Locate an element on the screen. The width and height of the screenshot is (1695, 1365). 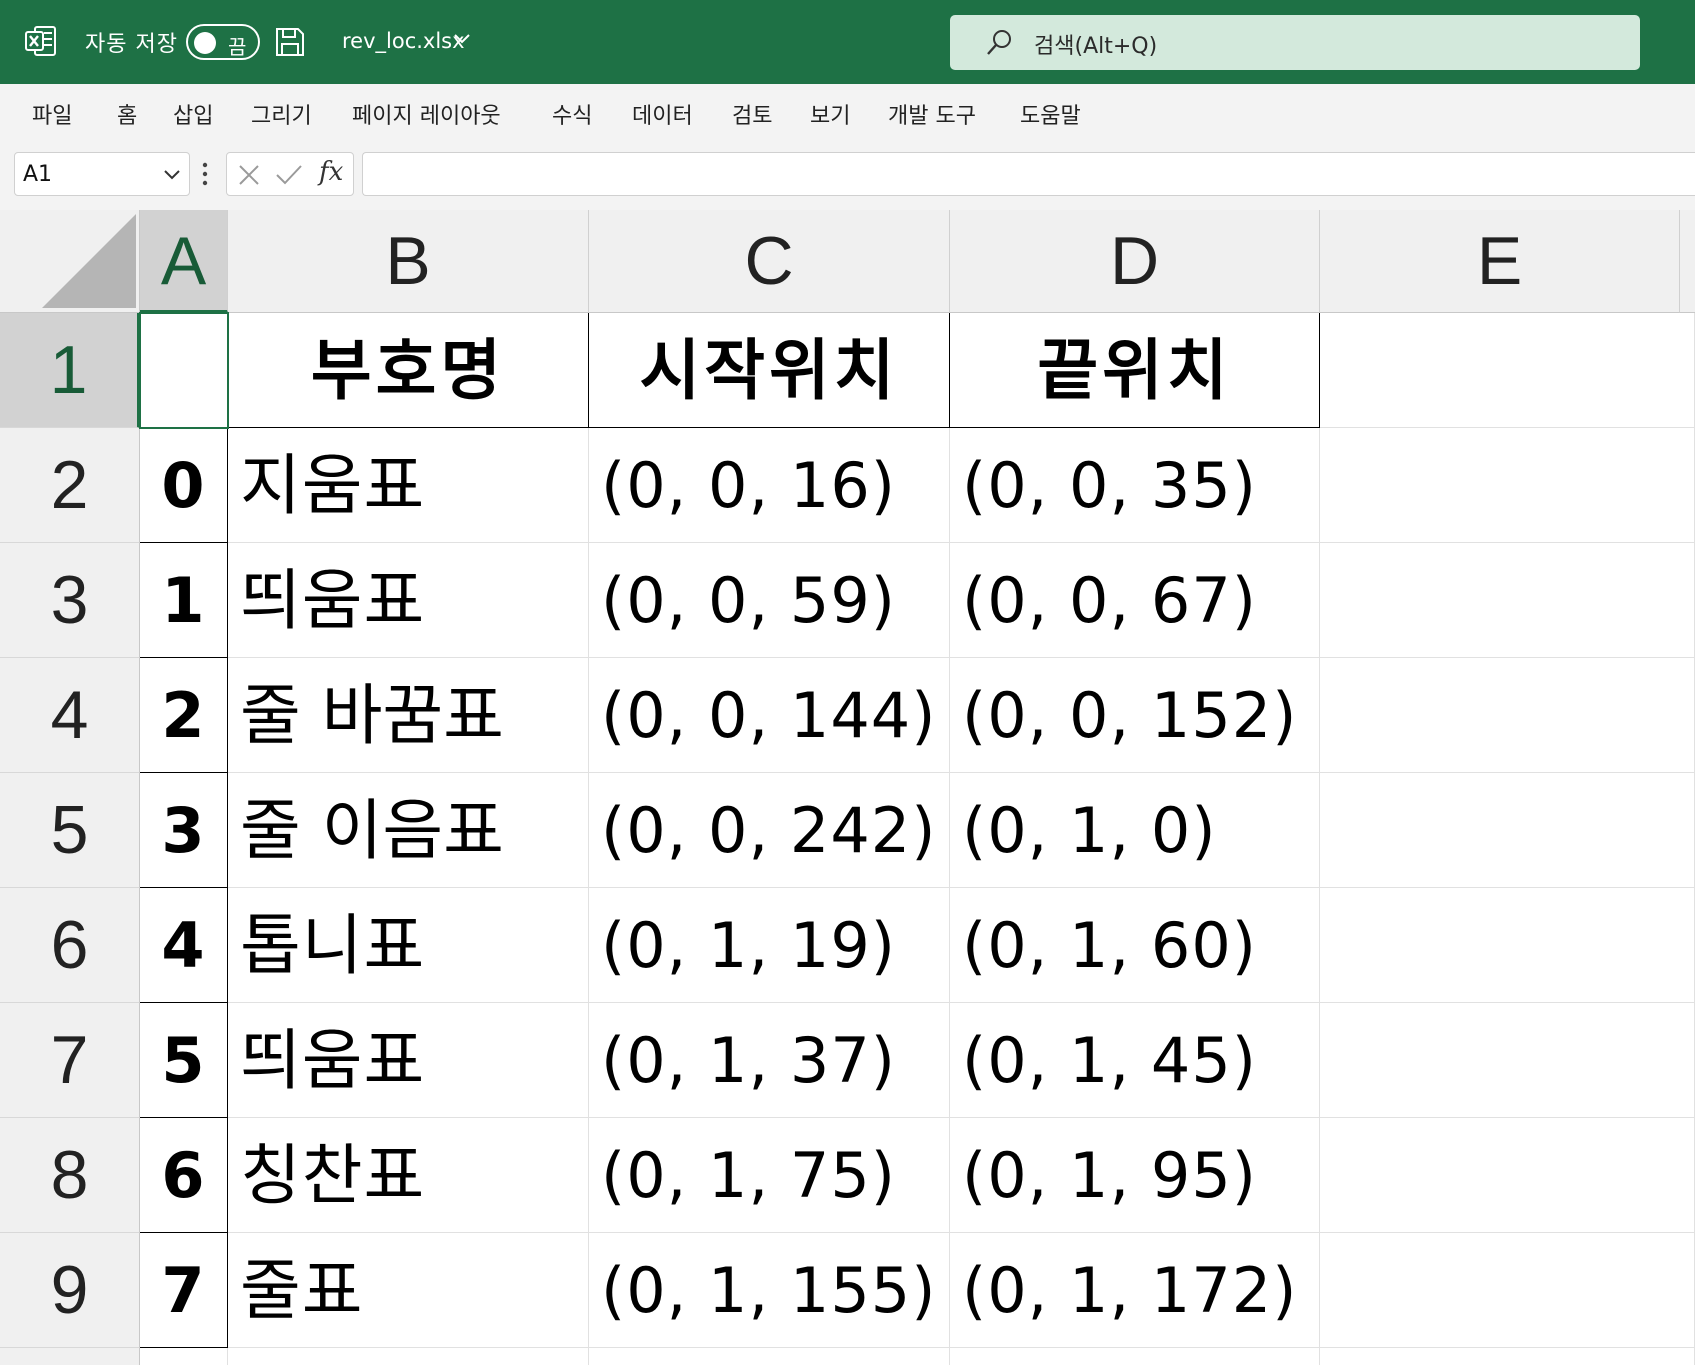
cell-e9 is located at coordinates (1507, 1290).